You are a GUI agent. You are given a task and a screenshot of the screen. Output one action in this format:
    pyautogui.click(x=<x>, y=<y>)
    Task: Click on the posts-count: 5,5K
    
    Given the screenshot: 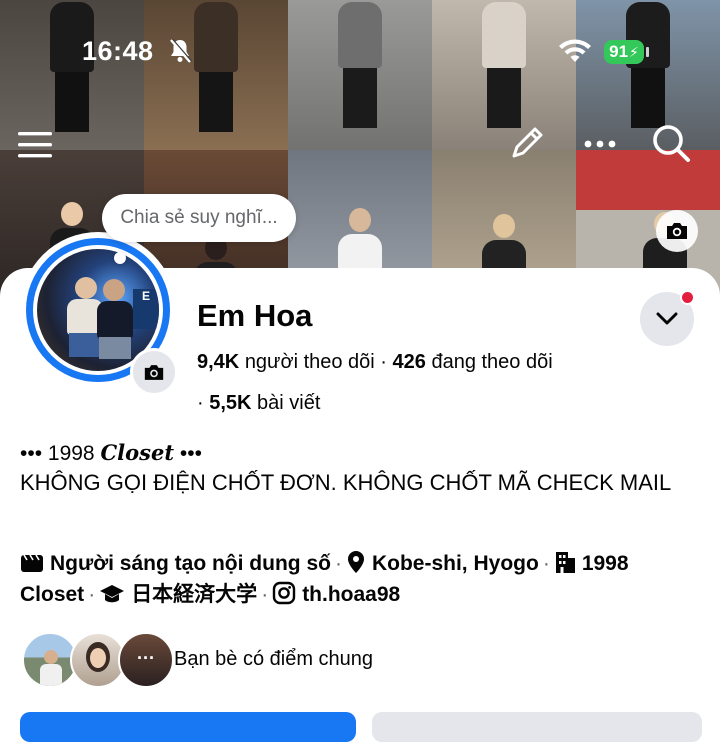 What is the action you would take?
    pyautogui.click(x=230, y=403)
    